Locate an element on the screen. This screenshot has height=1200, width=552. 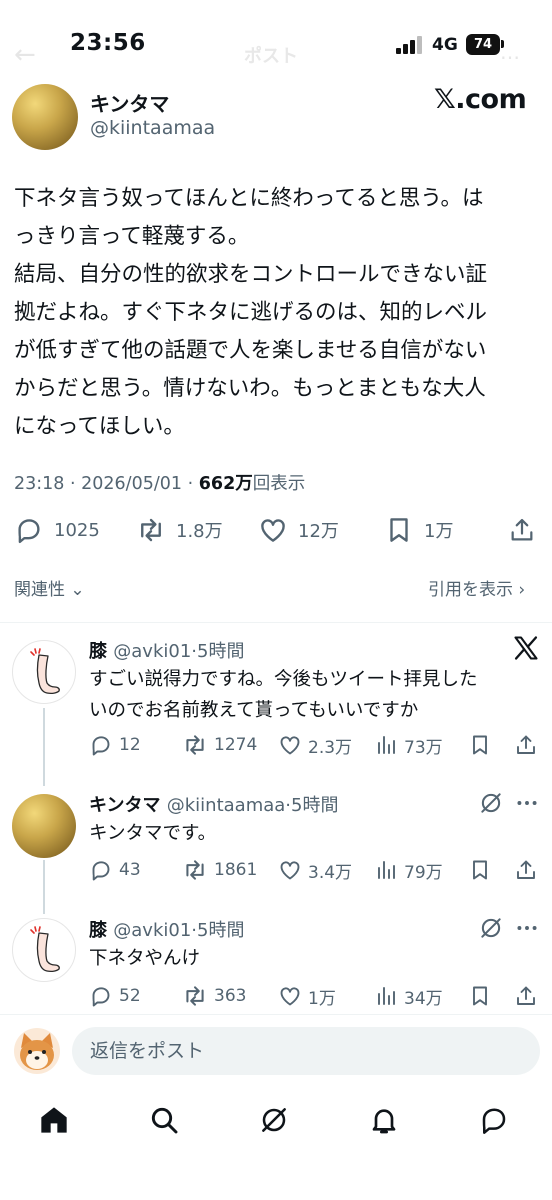
tab-home is located at coordinates (54, 1120).